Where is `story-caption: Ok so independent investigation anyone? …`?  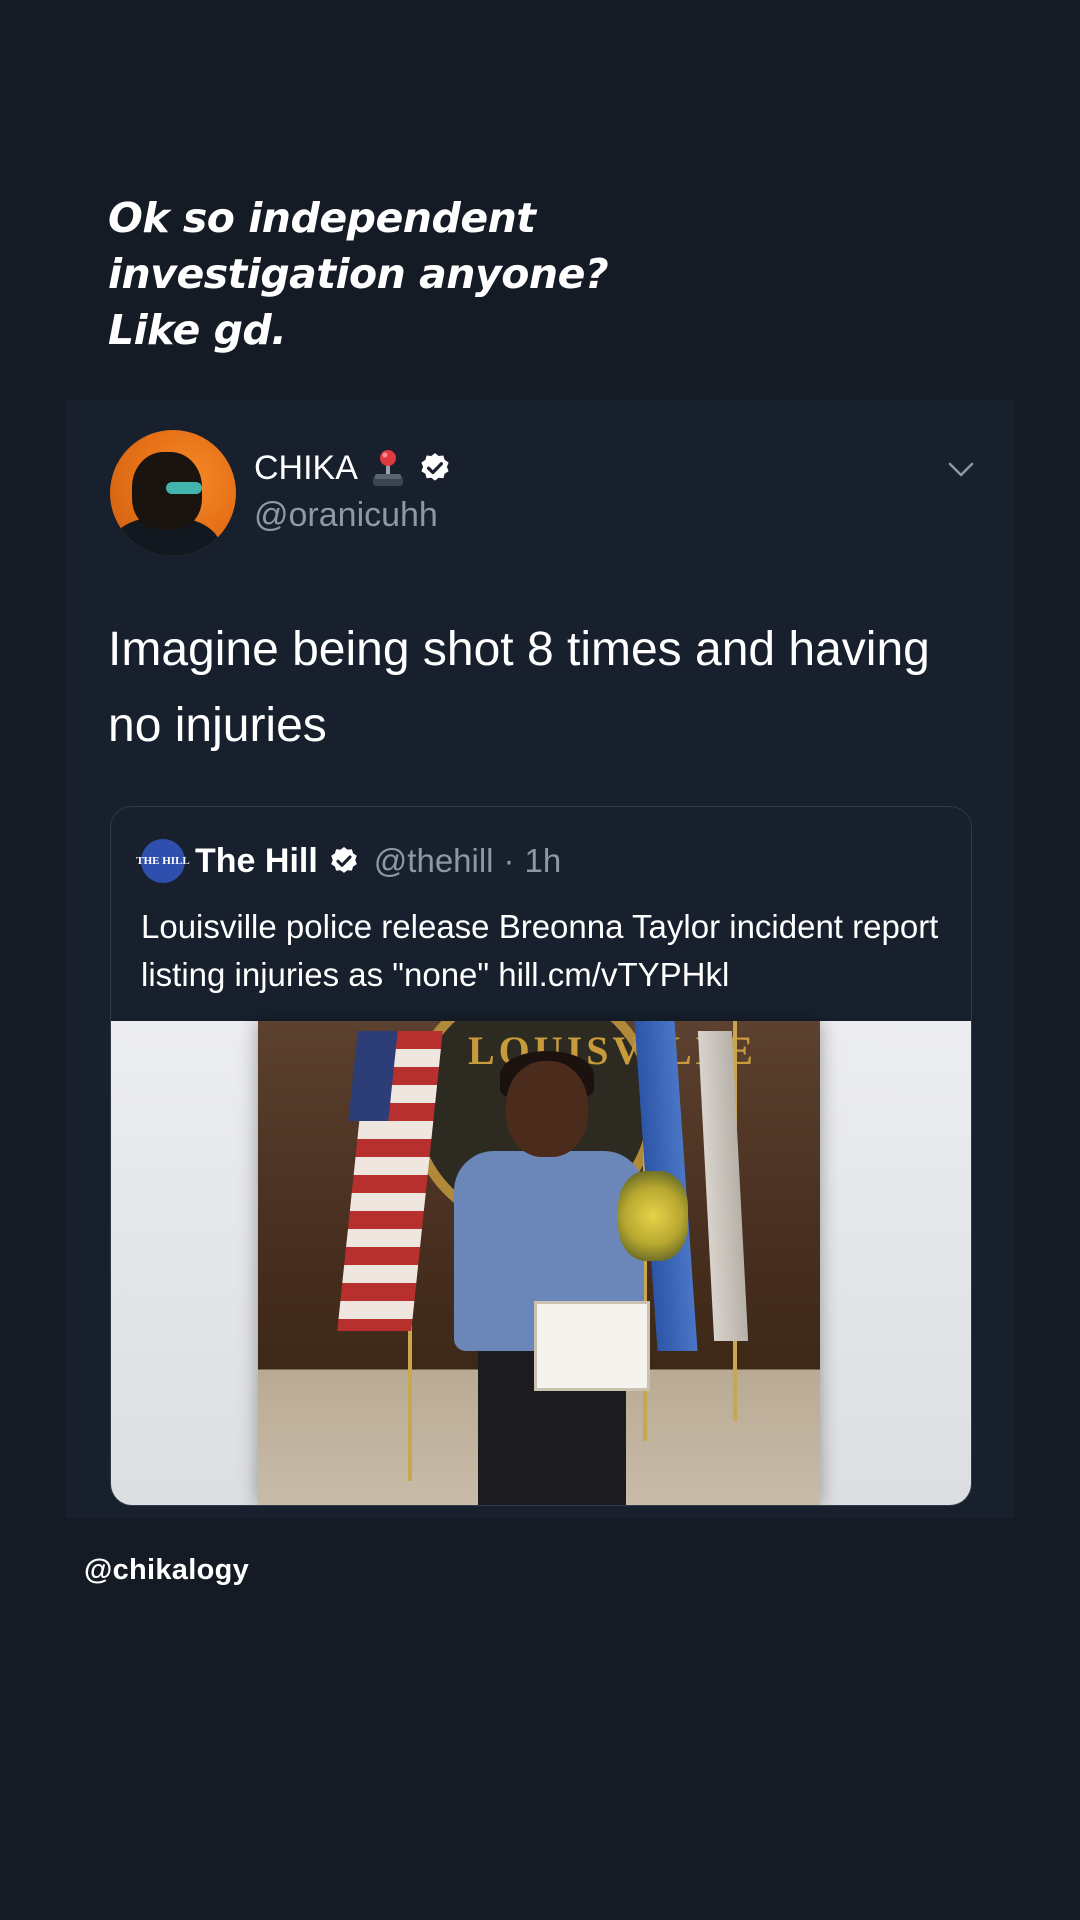 story-caption: Ok so independent investigation anyone? … is located at coordinates (358, 274).